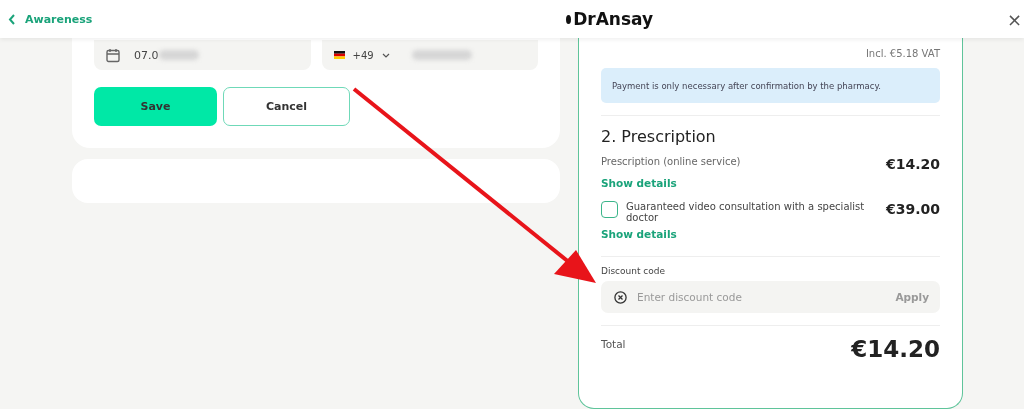  What do you see at coordinates (155, 106) in the screenshot?
I see `save-button: Save` at bounding box center [155, 106].